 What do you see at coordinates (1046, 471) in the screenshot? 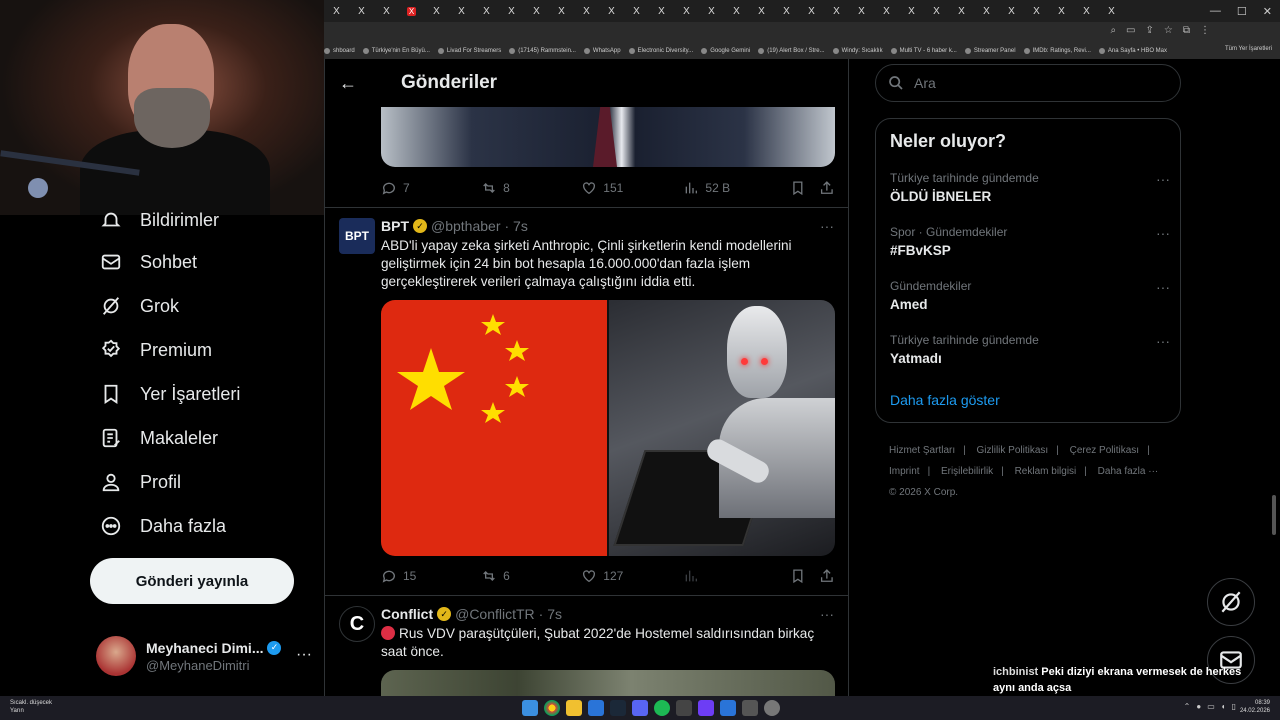
I see `footer-link: Reklam bilgisi` at bounding box center [1046, 471].